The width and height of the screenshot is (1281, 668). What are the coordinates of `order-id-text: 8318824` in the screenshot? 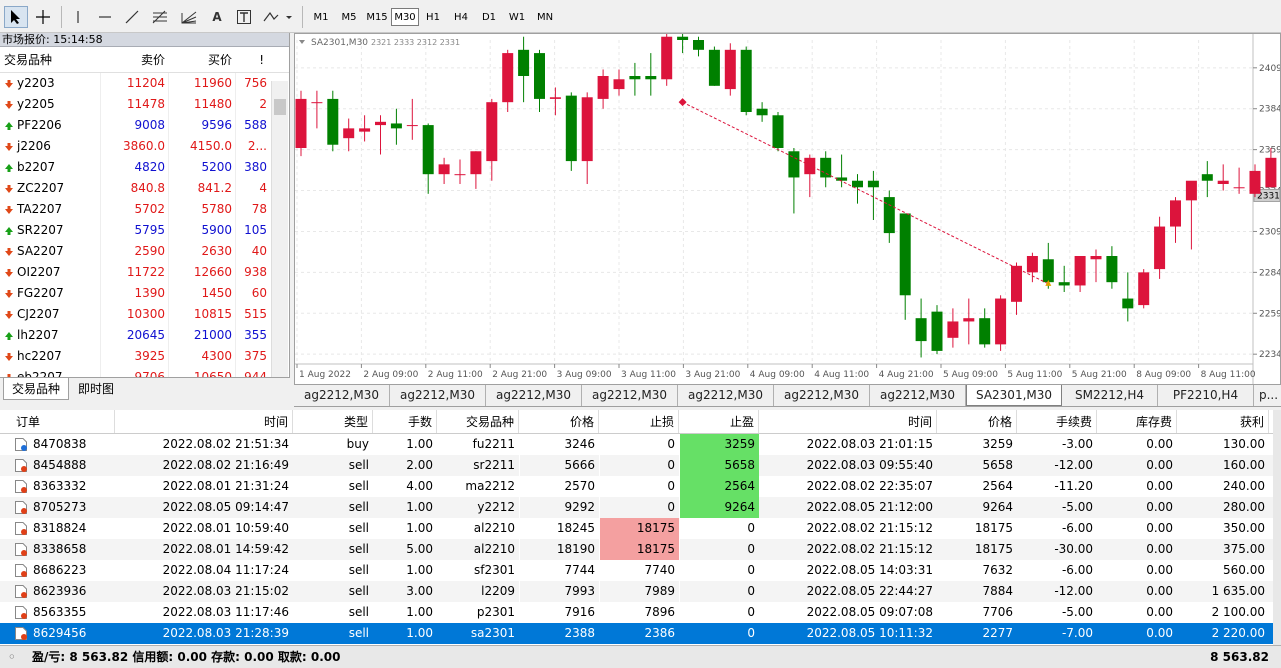 It's located at (60, 528).